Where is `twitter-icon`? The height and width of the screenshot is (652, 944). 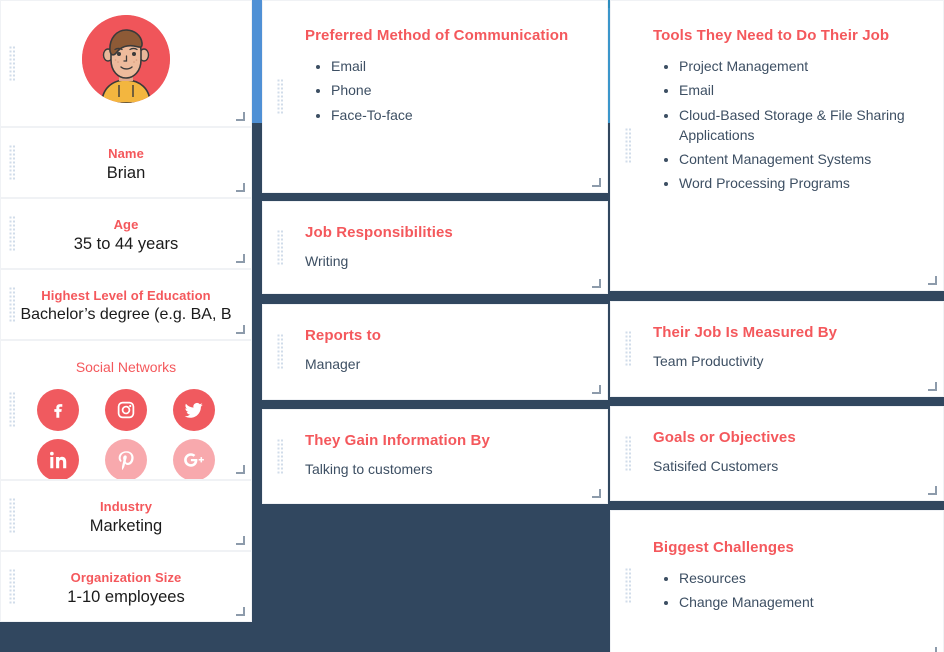 twitter-icon is located at coordinates (194, 410).